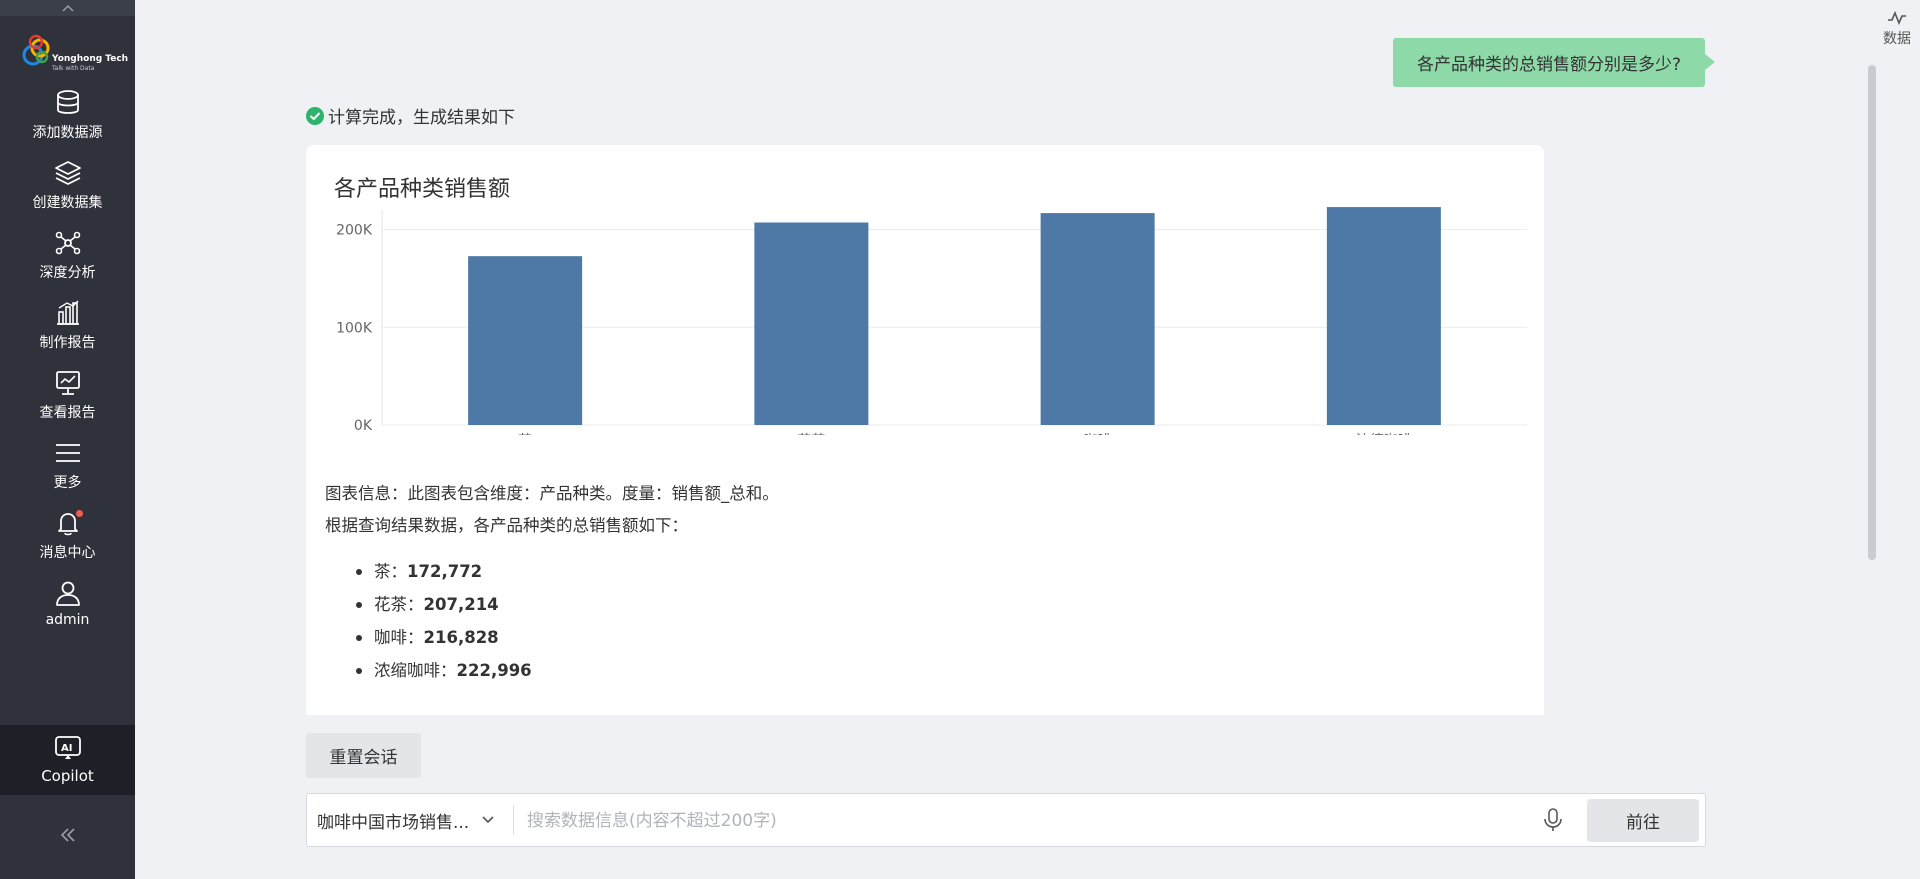  I want to click on sidebar-collapse-button, so click(67, 835).